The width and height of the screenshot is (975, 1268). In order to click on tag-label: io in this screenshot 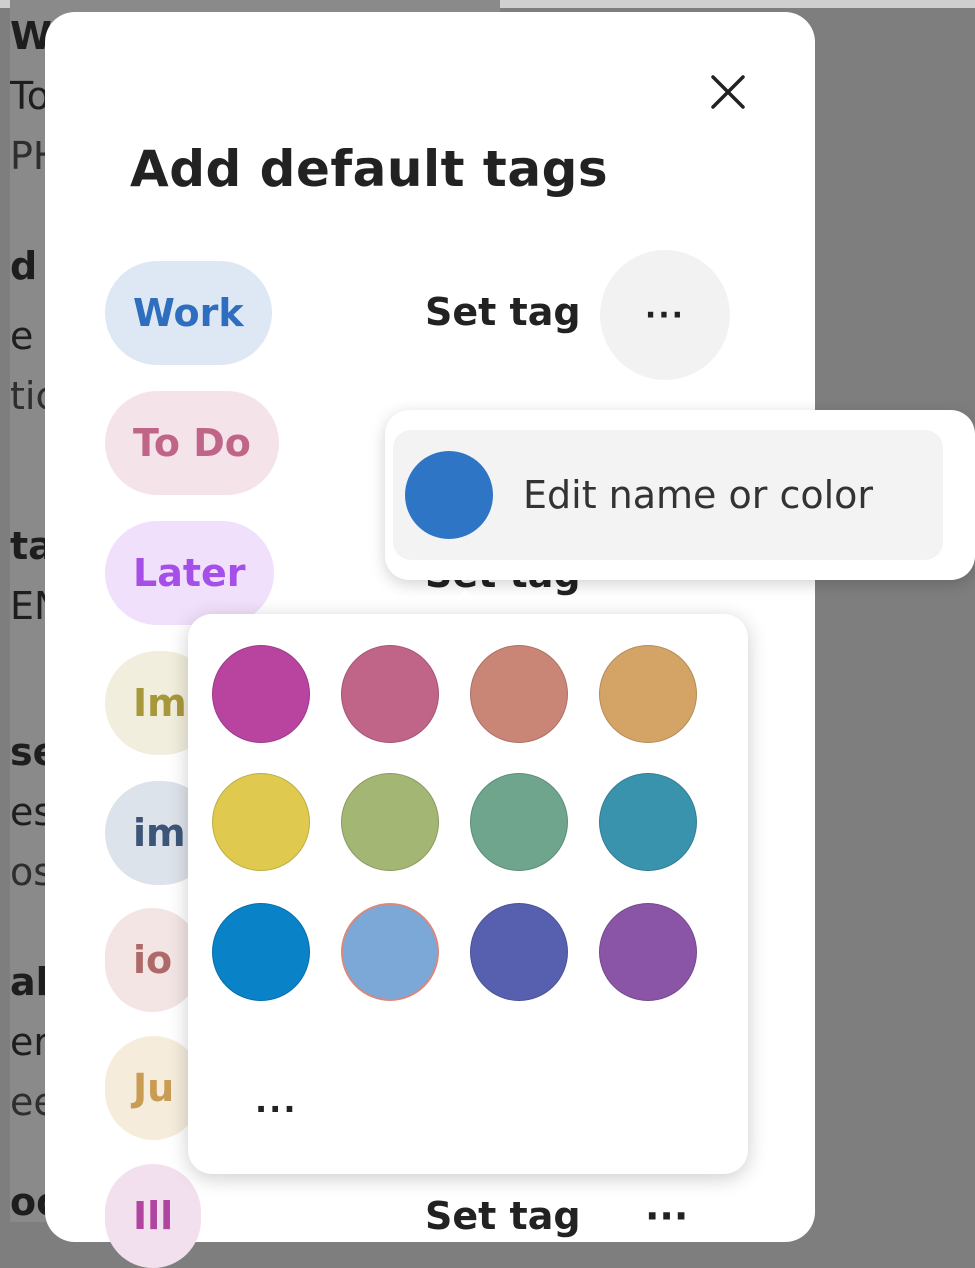, I will do `click(153, 960)`.